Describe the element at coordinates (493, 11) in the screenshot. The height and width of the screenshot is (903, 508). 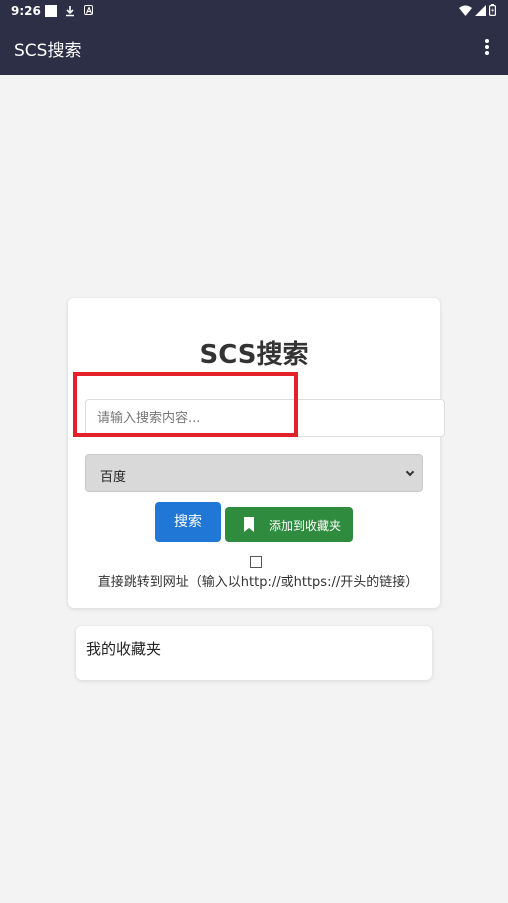
I see `battery-icon` at that location.